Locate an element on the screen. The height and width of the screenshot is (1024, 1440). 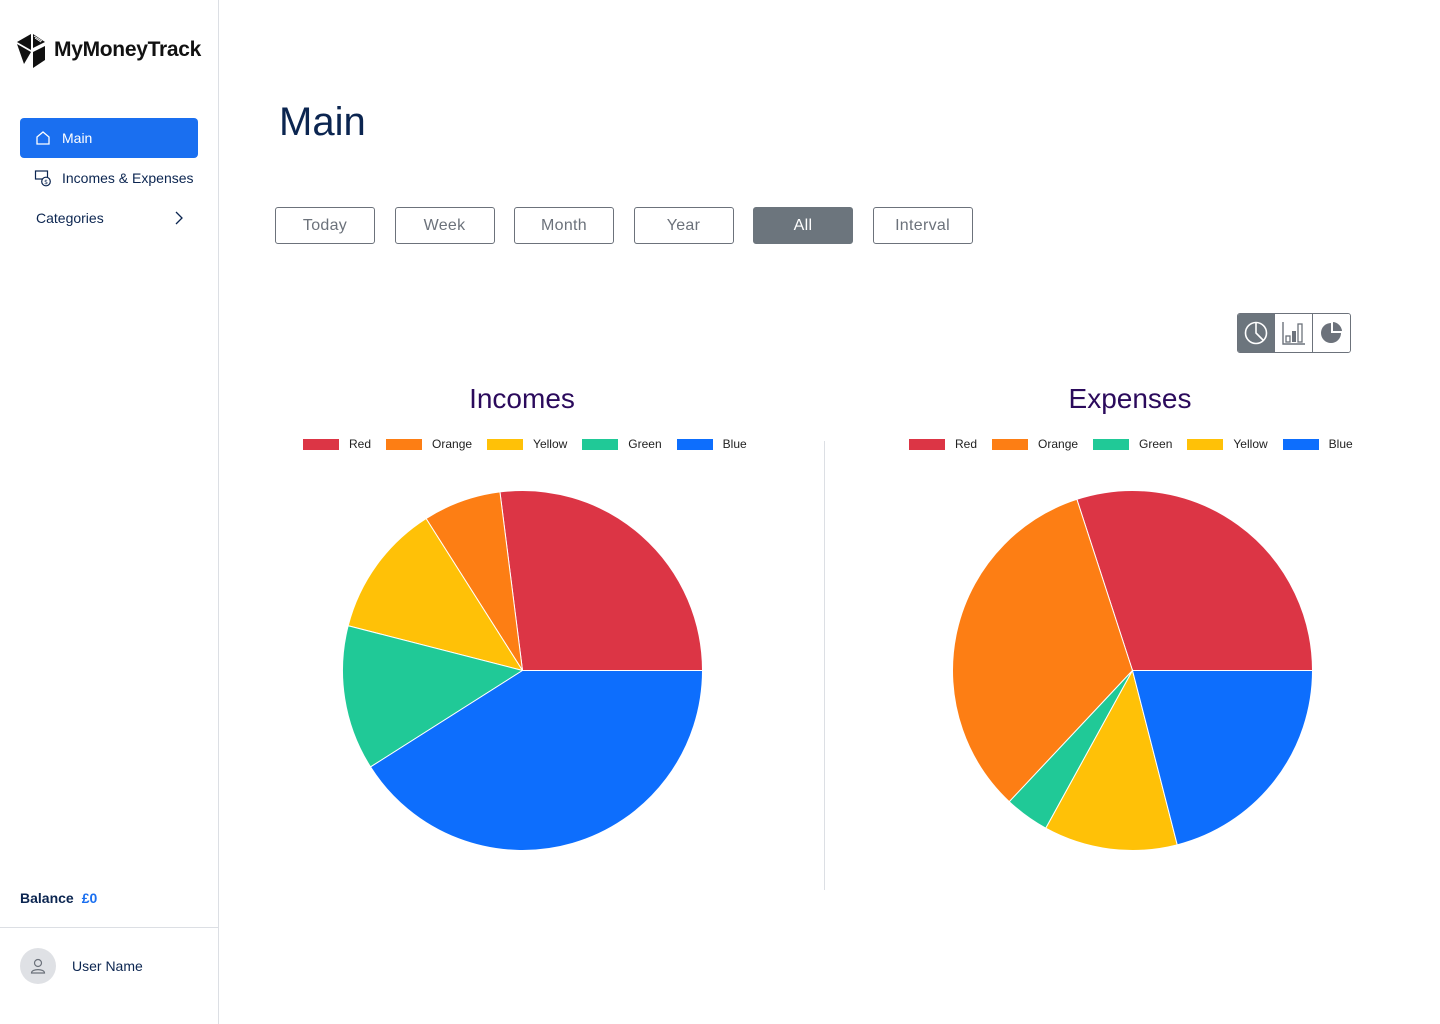
home-icon is located at coordinates (43, 138).